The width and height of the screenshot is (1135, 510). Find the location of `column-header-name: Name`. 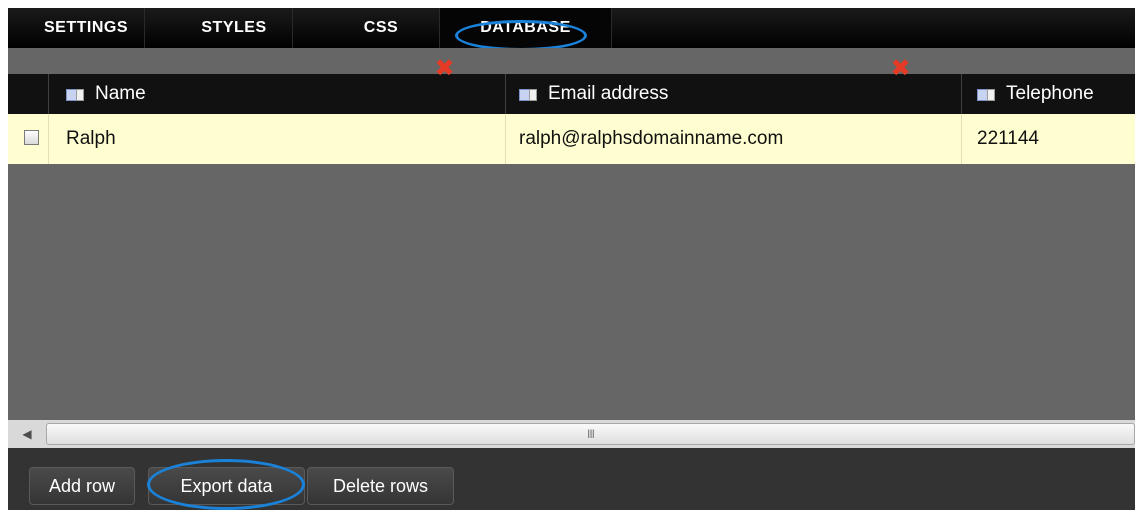

column-header-name: Name is located at coordinates (106, 94).